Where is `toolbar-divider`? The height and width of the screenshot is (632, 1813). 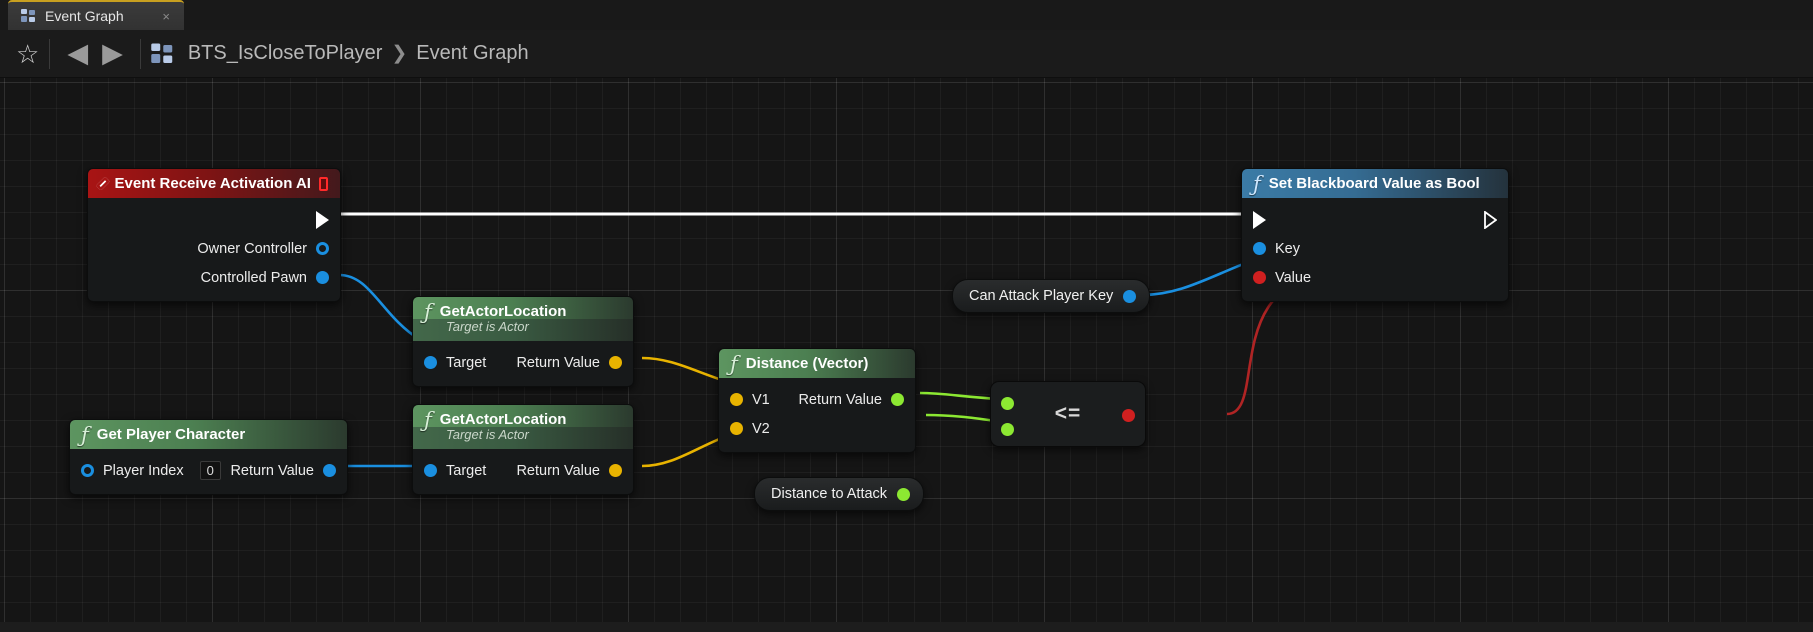
toolbar-divider is located at coordinates (50, 53).